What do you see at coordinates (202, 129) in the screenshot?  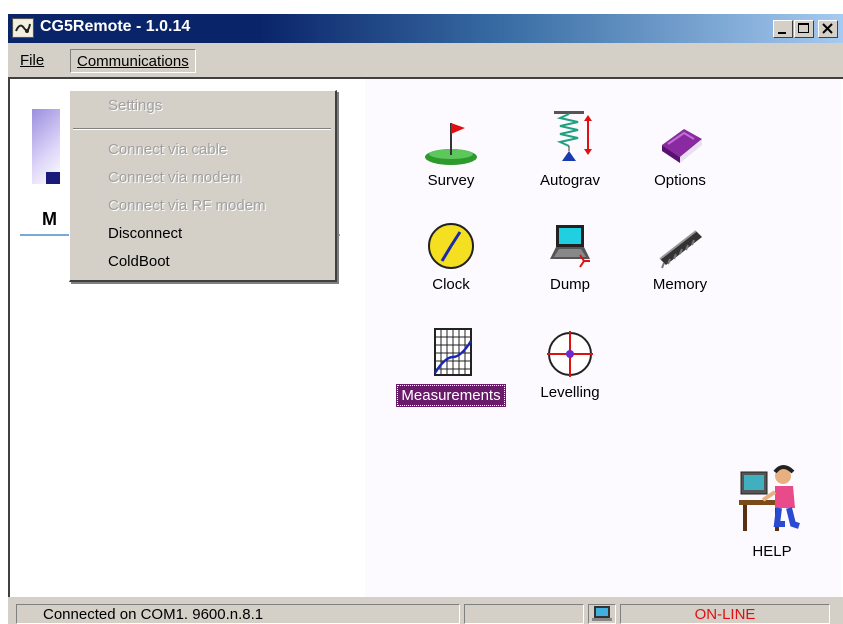 I see `menu-separator` at bounding box center [202, 129].